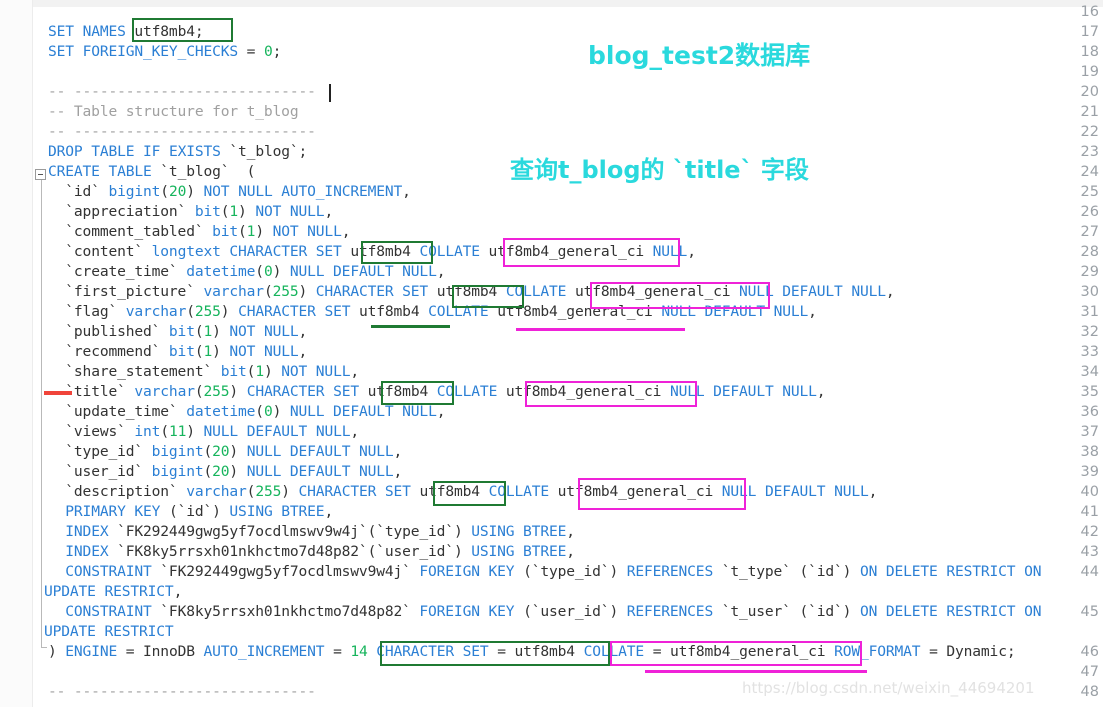  Describe the element at coordinates (1089, 12) in the screenshot. I see `line-number-16: 16` at that location.